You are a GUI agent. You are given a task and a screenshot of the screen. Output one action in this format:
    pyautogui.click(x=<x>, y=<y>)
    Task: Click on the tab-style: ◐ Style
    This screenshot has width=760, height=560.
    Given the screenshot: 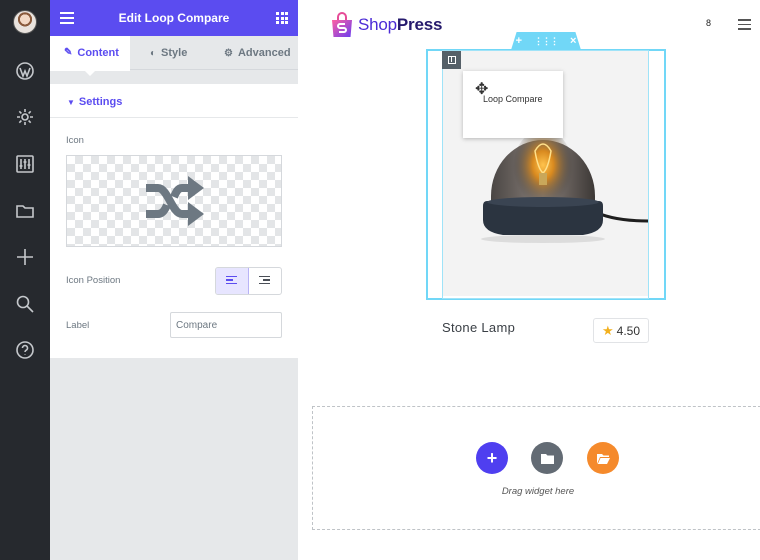 What is the action you would take?
    pyautogui.click(x=163, y=53)
    